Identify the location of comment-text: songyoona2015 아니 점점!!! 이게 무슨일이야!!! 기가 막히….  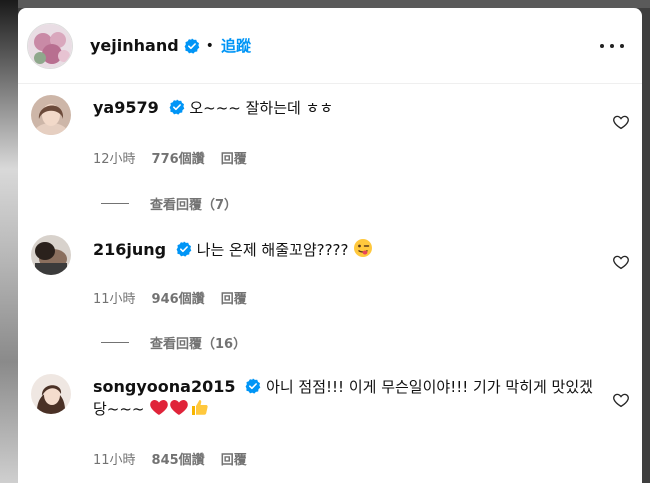
(348, 398).